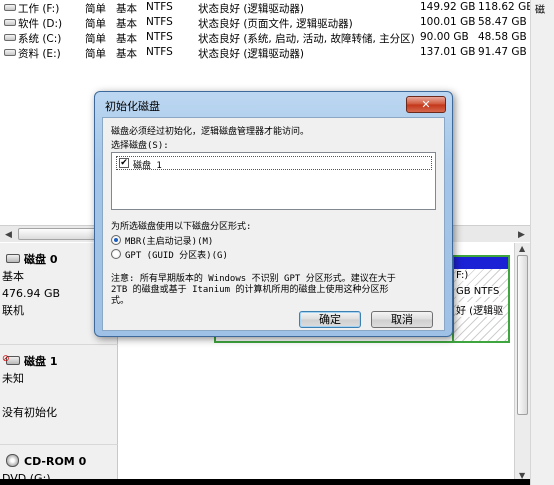 This screenshot has width=554, height=485. Describe the element at coordinates (8, 235) in the screenshot. I see `scroll-left-icon: ◀` at that location.